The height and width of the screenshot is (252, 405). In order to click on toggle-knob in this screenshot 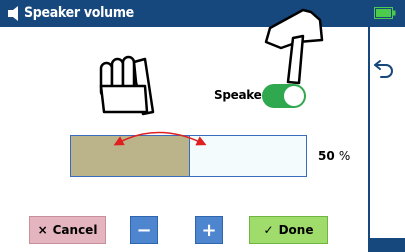, I will do `click(294, 96)`.